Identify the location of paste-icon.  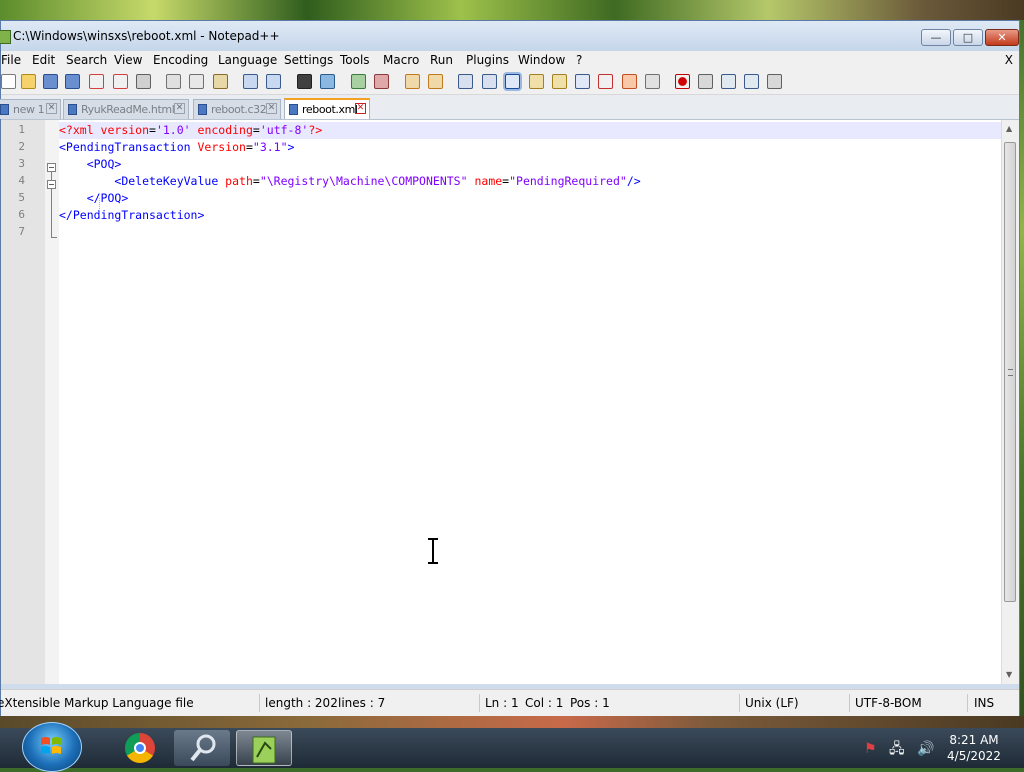
(220, 81).